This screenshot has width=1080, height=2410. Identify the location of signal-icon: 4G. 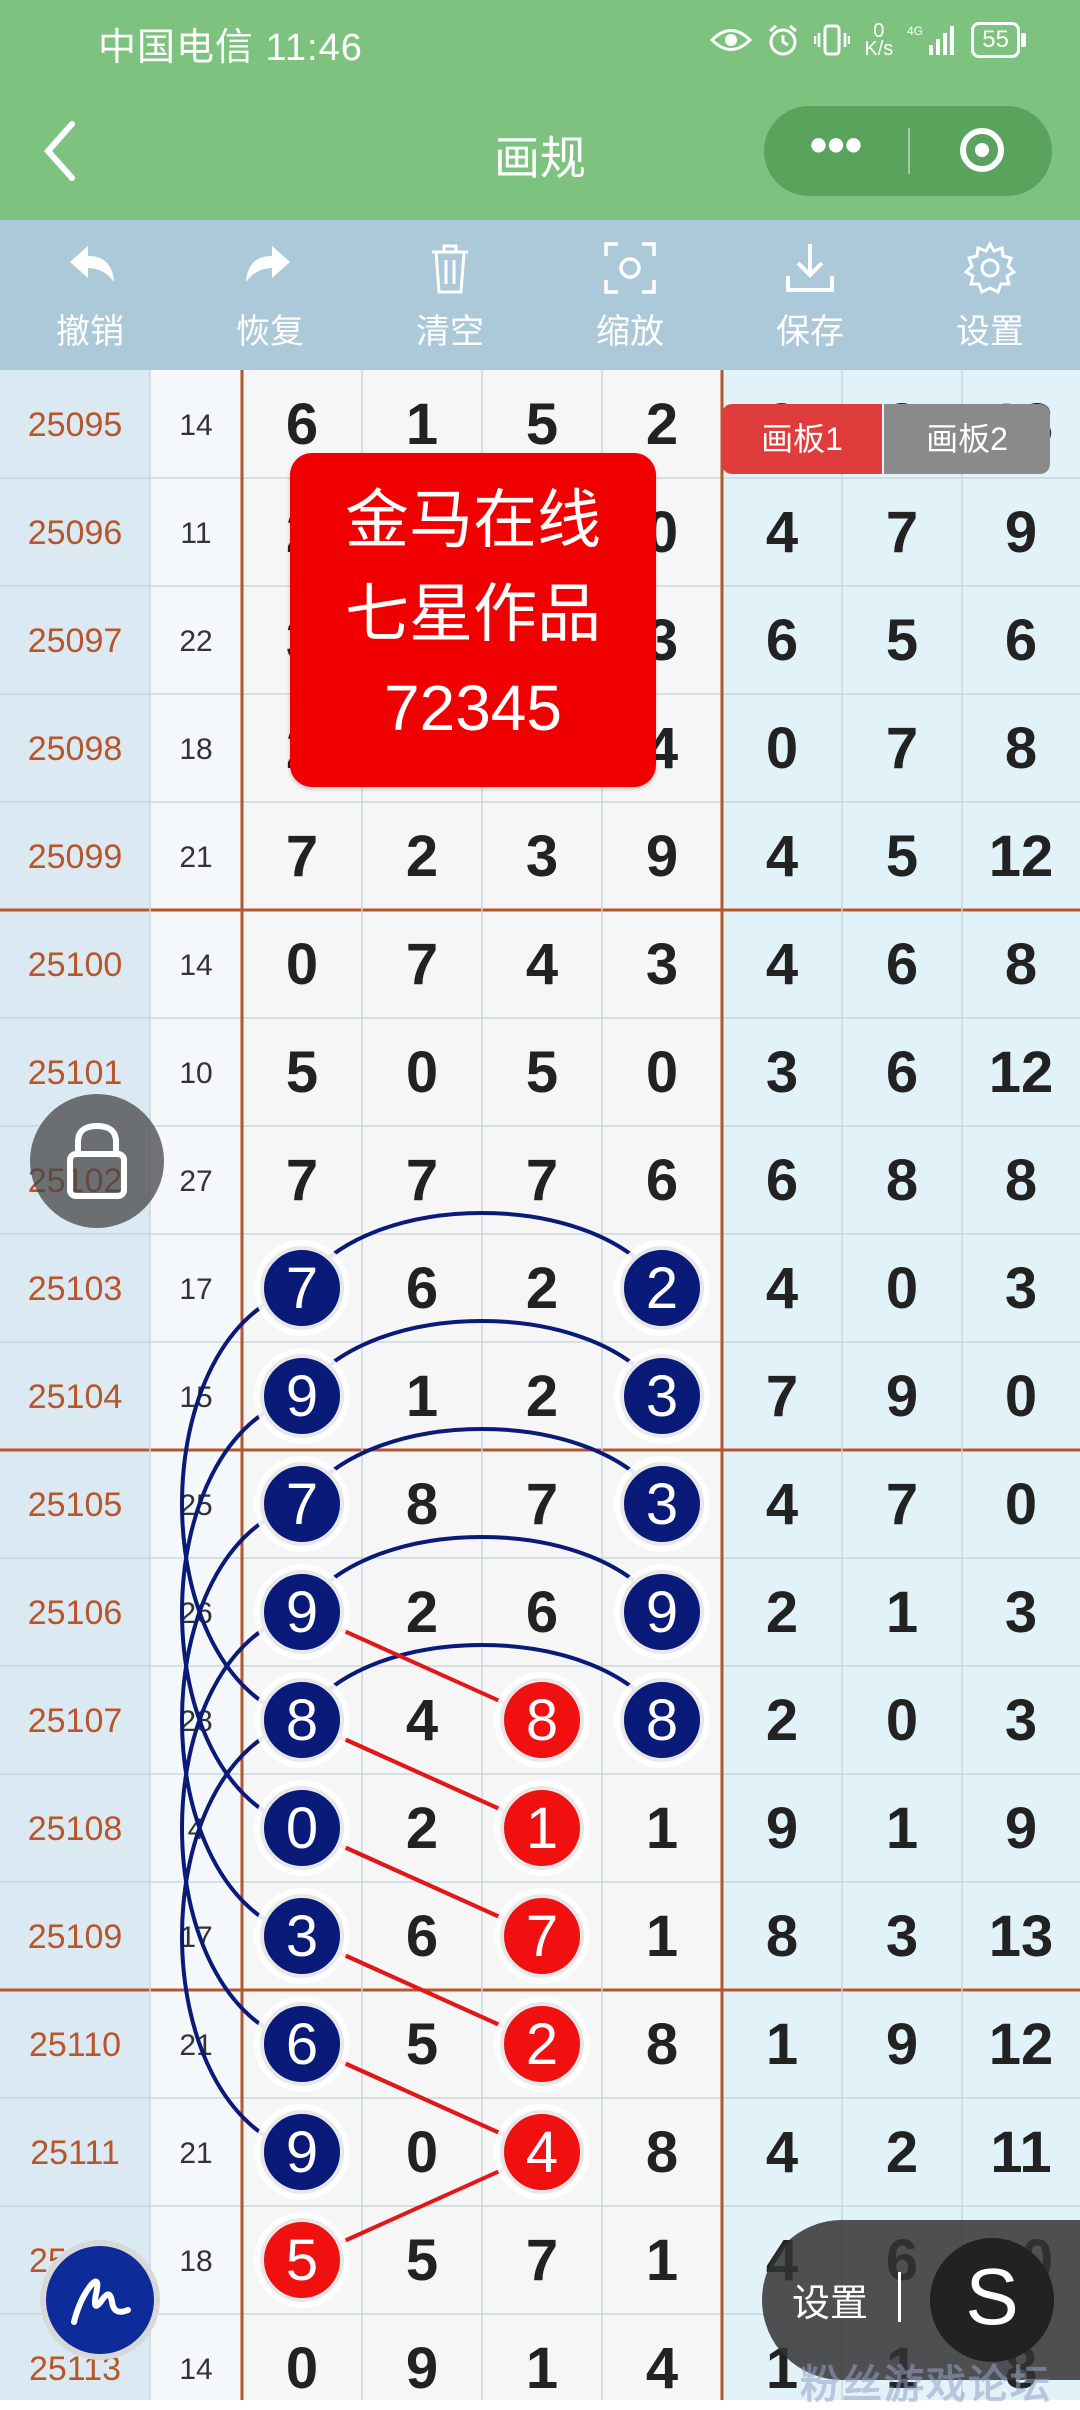
(931, 39).